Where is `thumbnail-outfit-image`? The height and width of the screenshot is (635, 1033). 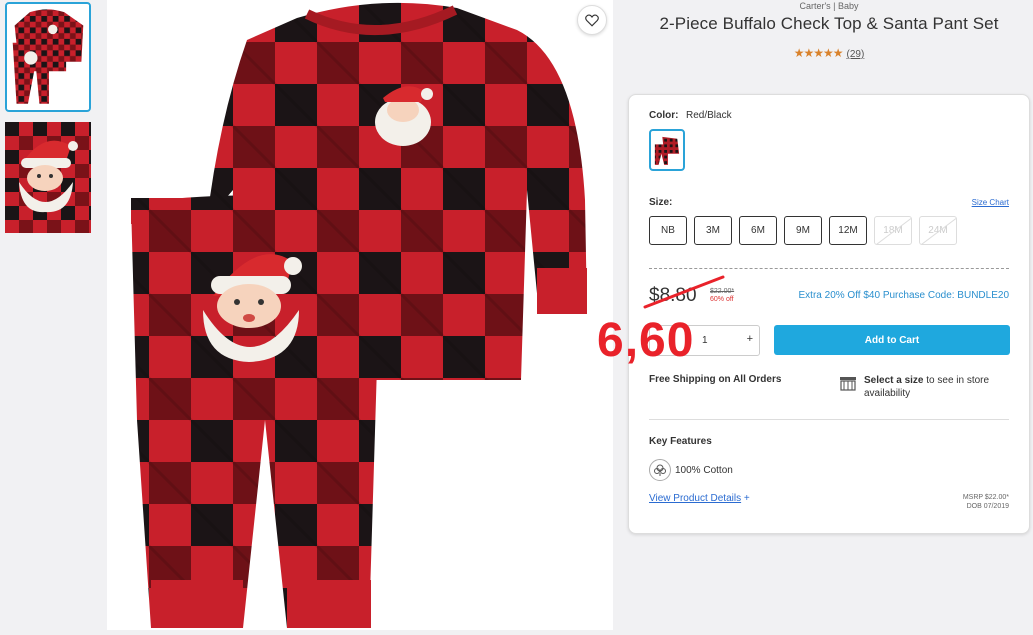 thumbnail-outfit-image is located at coordinates (48, 57).